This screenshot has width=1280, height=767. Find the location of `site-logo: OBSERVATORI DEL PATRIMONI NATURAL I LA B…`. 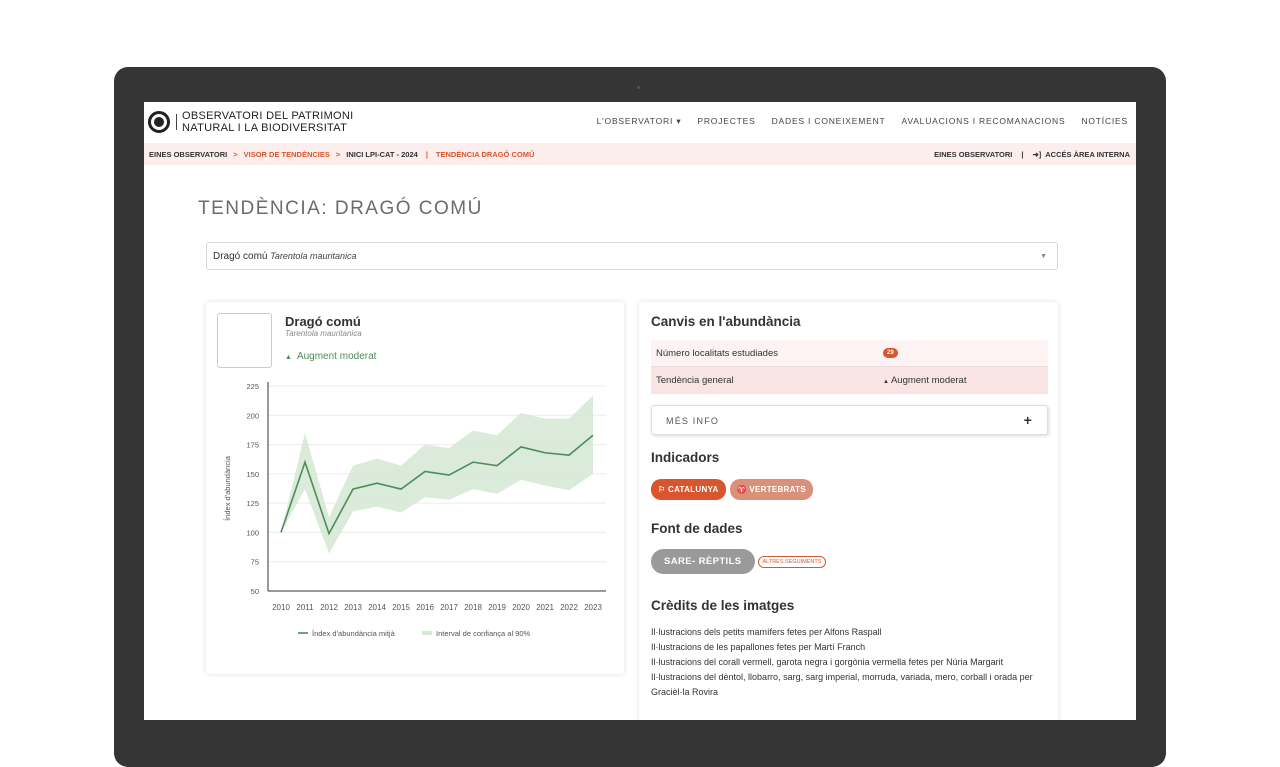

site-logo: OBSERVATORI DEL PATRIMONI NATURAL I LA B… is located at coordinates (251, 122).